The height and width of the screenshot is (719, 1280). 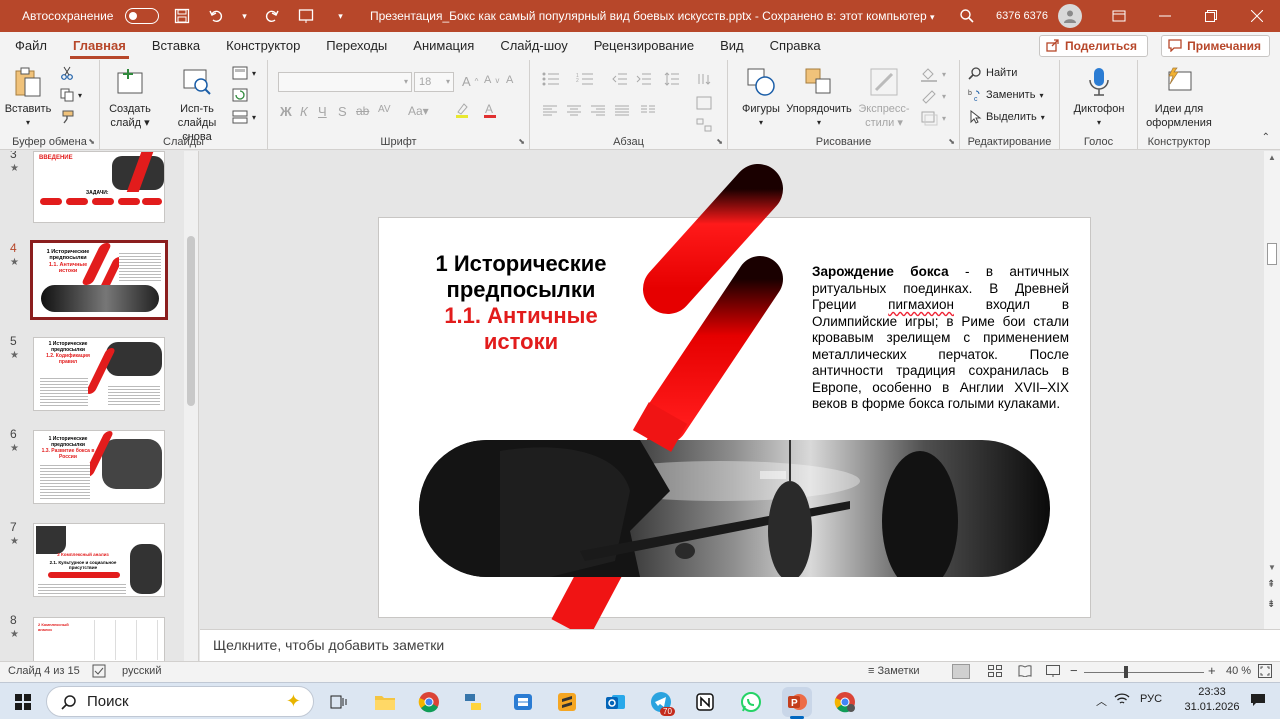 What do you see at coordinates (598, 111) in the screenshot?
I see `align-right-icon` at bounding box center [598, 111].